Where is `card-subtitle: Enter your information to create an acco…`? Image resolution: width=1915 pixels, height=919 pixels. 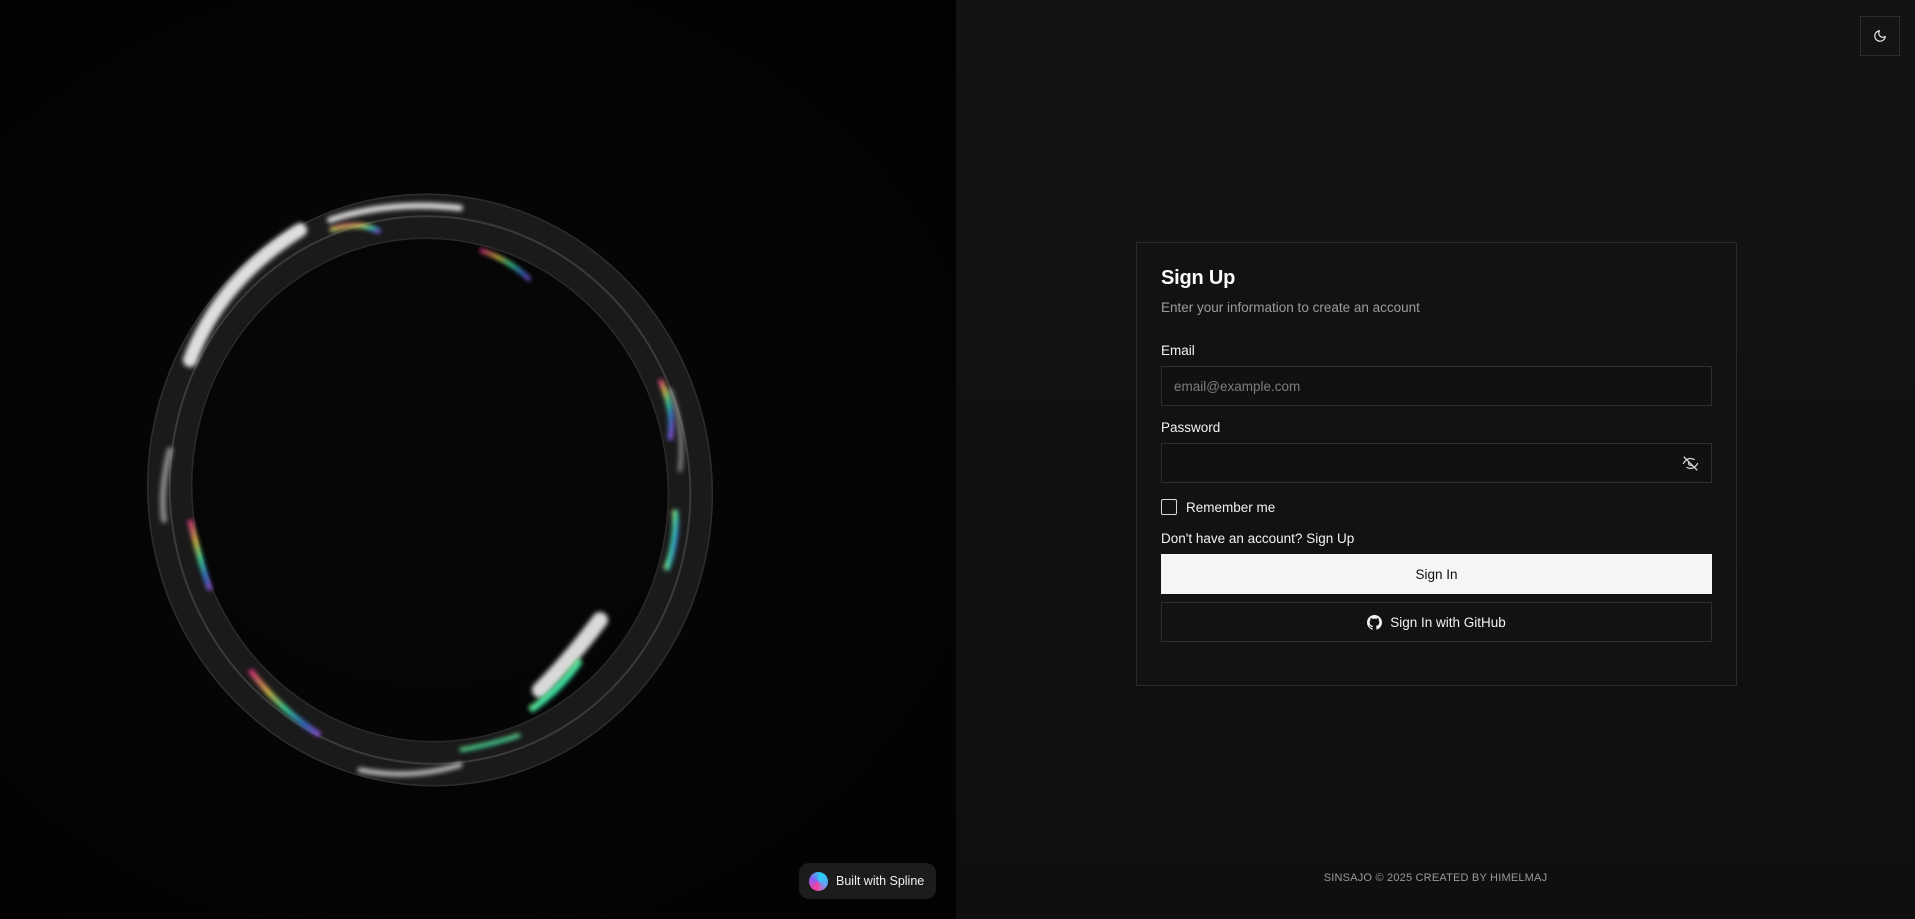
card-subtitle: Enter your information to create an acco… is located at coordinates (1290, 307).